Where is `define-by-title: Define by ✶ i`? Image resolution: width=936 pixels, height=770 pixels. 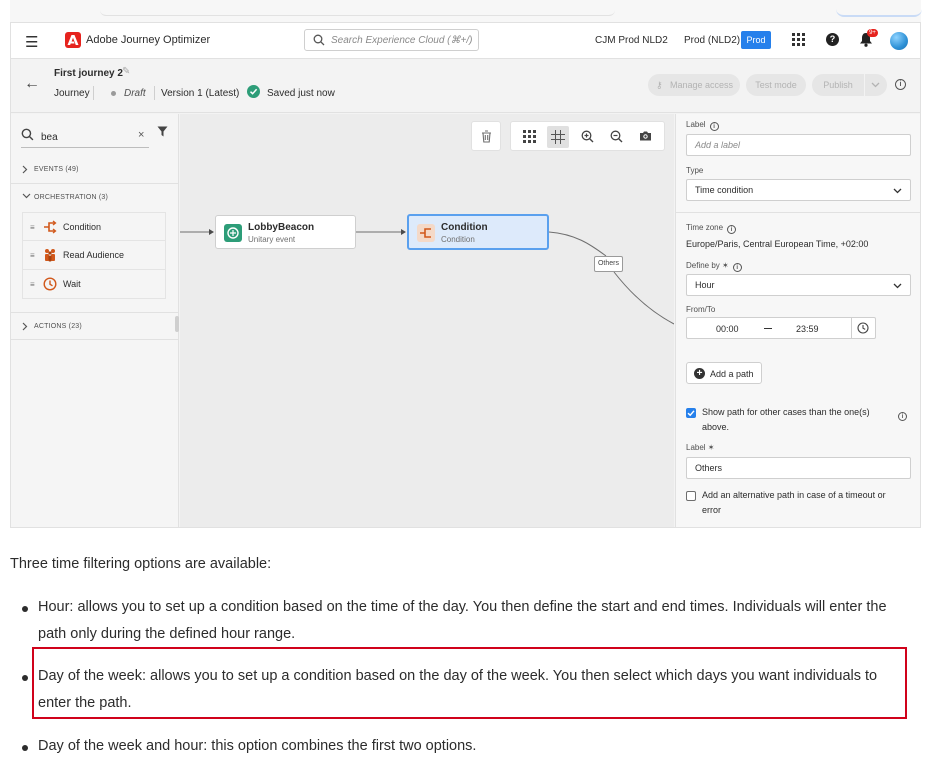
define-by-title: Define by ✶ i is located at coordinates (714, 266).